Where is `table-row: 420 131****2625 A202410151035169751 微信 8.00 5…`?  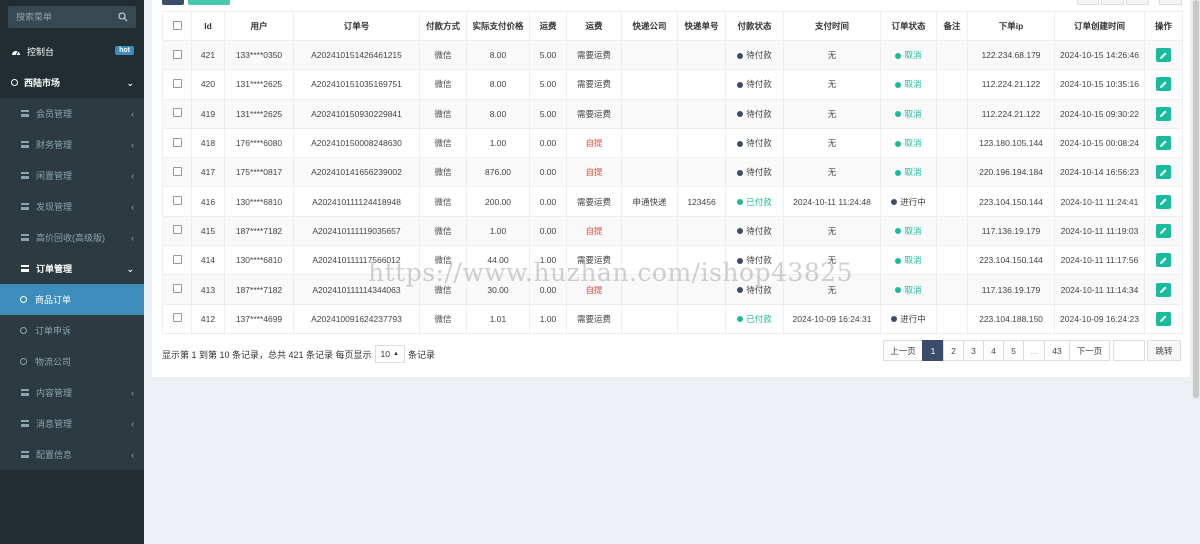
table-row: 420 131****2625 A202410151035169751 微信 8.00 5… is located at coordinates (672, 84).